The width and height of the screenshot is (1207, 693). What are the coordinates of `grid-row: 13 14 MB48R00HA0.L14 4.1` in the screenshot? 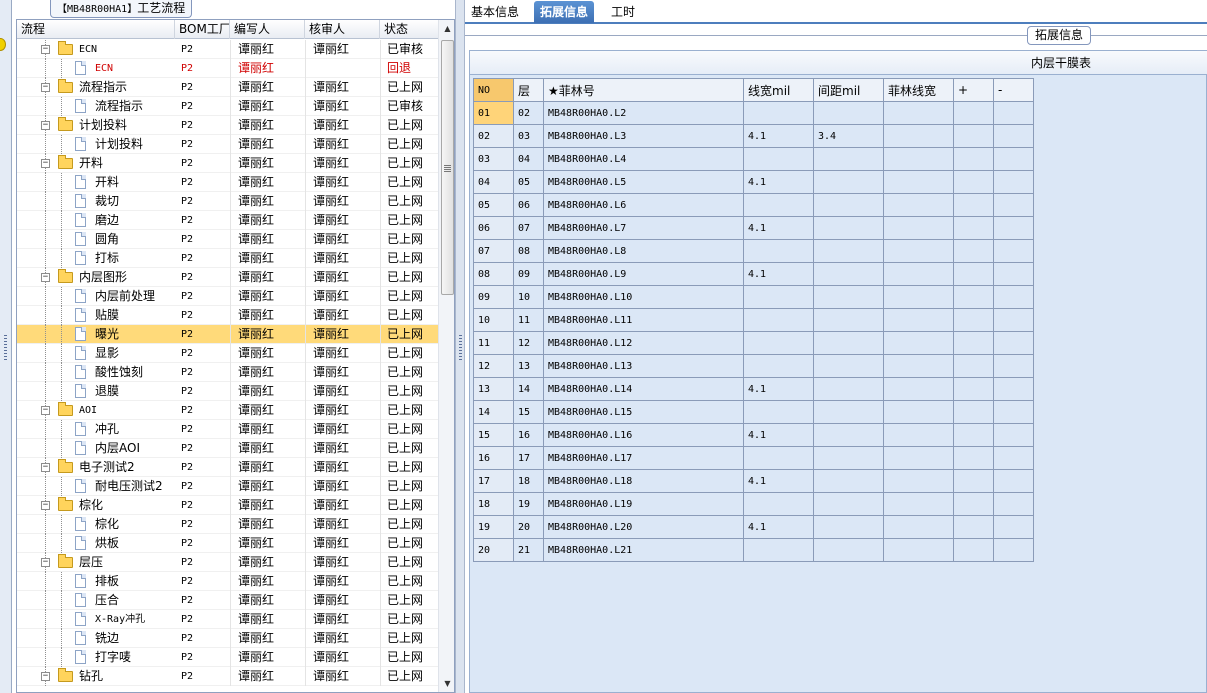 It's located at (753, 389).